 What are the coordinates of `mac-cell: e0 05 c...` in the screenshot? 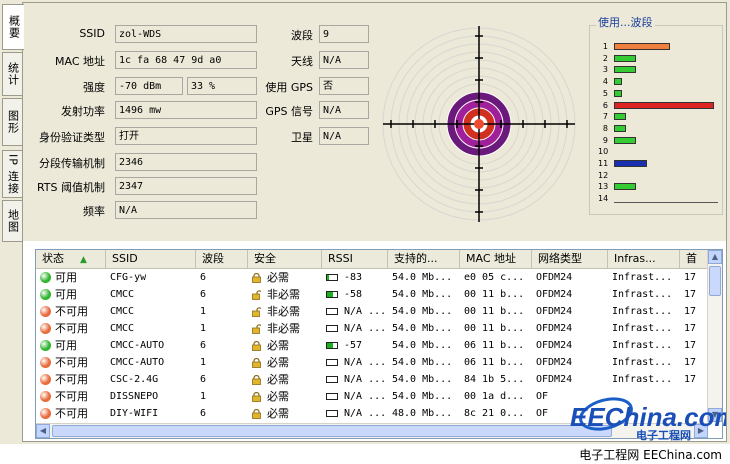 It's located at (496, 277).